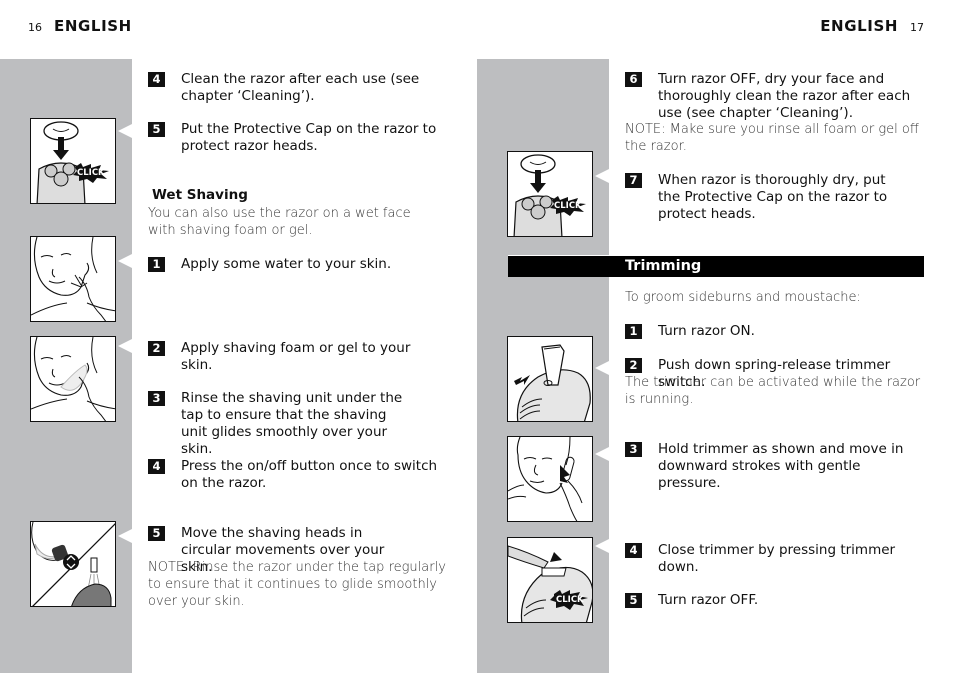 Image resolution: width=954 pixels, height=673 pixels. I want to click on razor-rinse-tap-icon, so click(73, 564).